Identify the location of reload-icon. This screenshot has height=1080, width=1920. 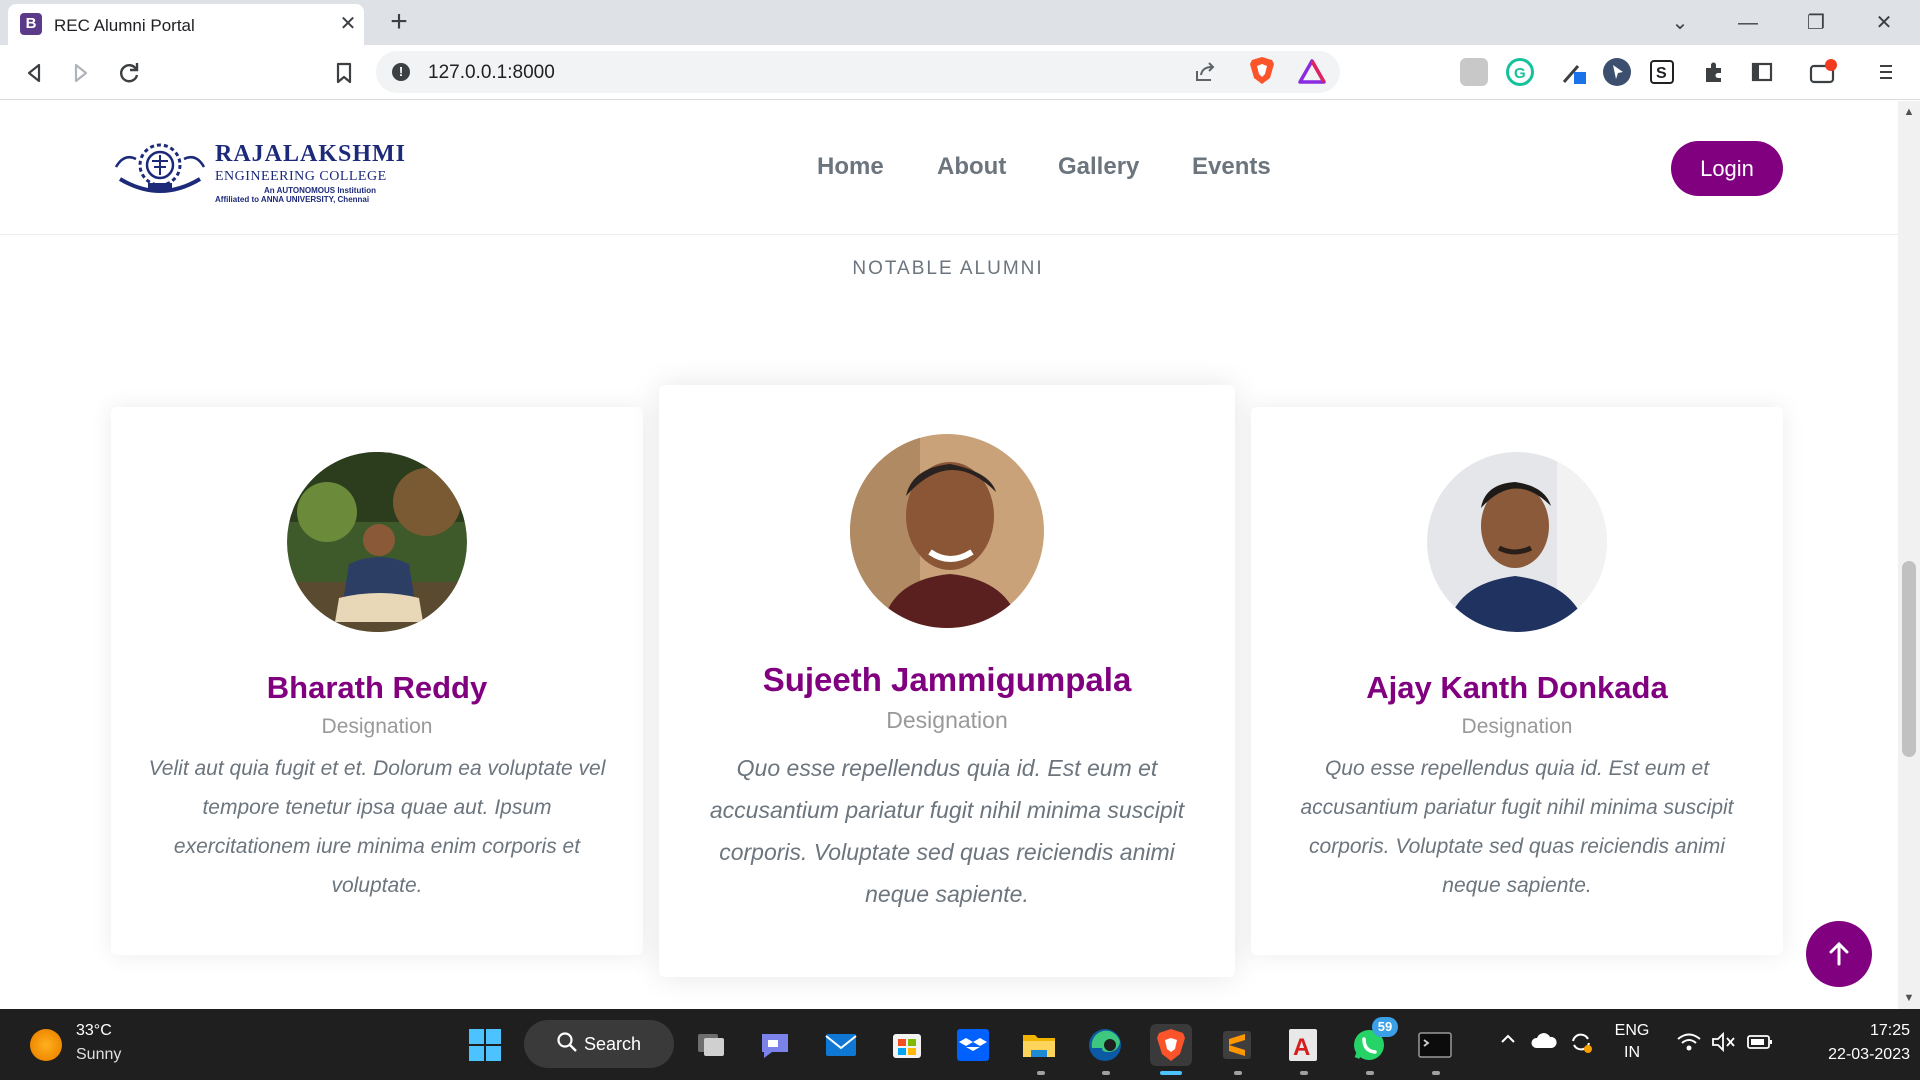
(129, 73).